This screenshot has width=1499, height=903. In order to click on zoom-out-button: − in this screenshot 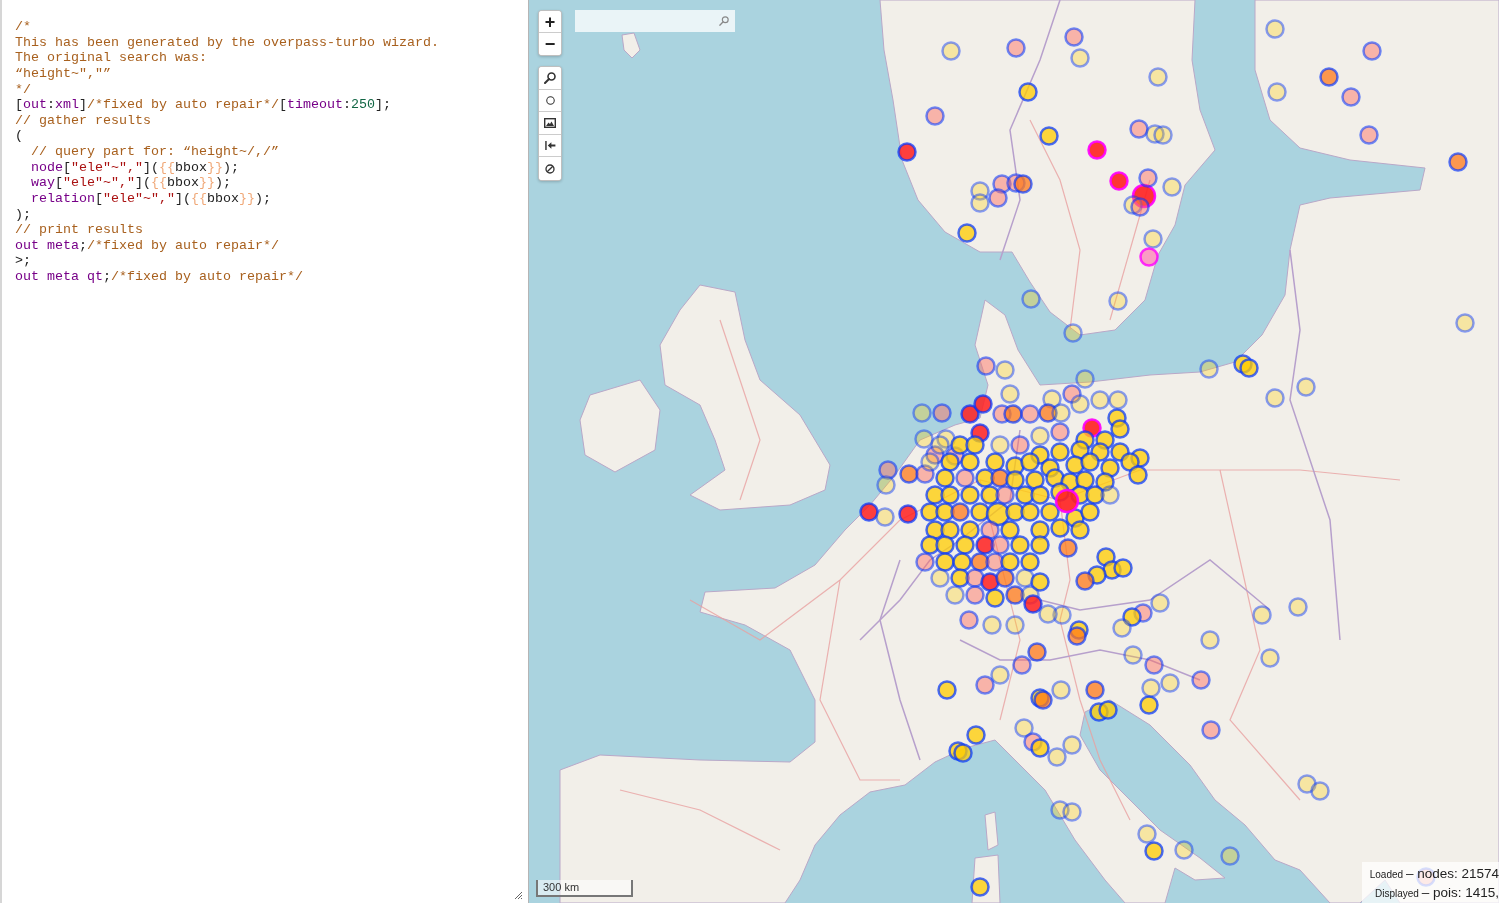, I will do `click(550, 44)`.